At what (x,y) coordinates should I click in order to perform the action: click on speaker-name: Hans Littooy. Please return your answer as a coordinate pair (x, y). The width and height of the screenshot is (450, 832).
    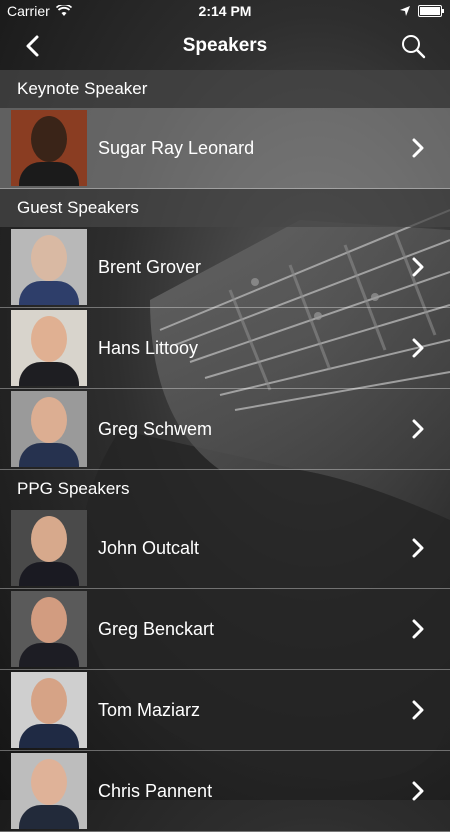
    Looking at the image, I should click on (148, 347).